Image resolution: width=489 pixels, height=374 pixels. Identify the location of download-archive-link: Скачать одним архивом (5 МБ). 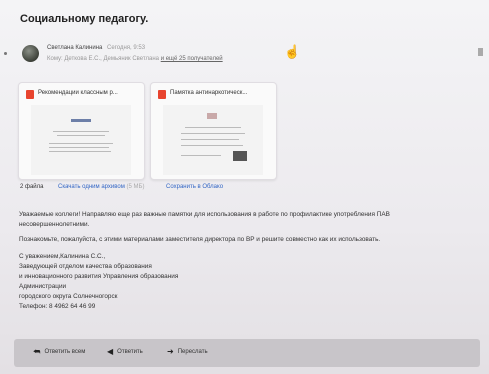
(101, 187).